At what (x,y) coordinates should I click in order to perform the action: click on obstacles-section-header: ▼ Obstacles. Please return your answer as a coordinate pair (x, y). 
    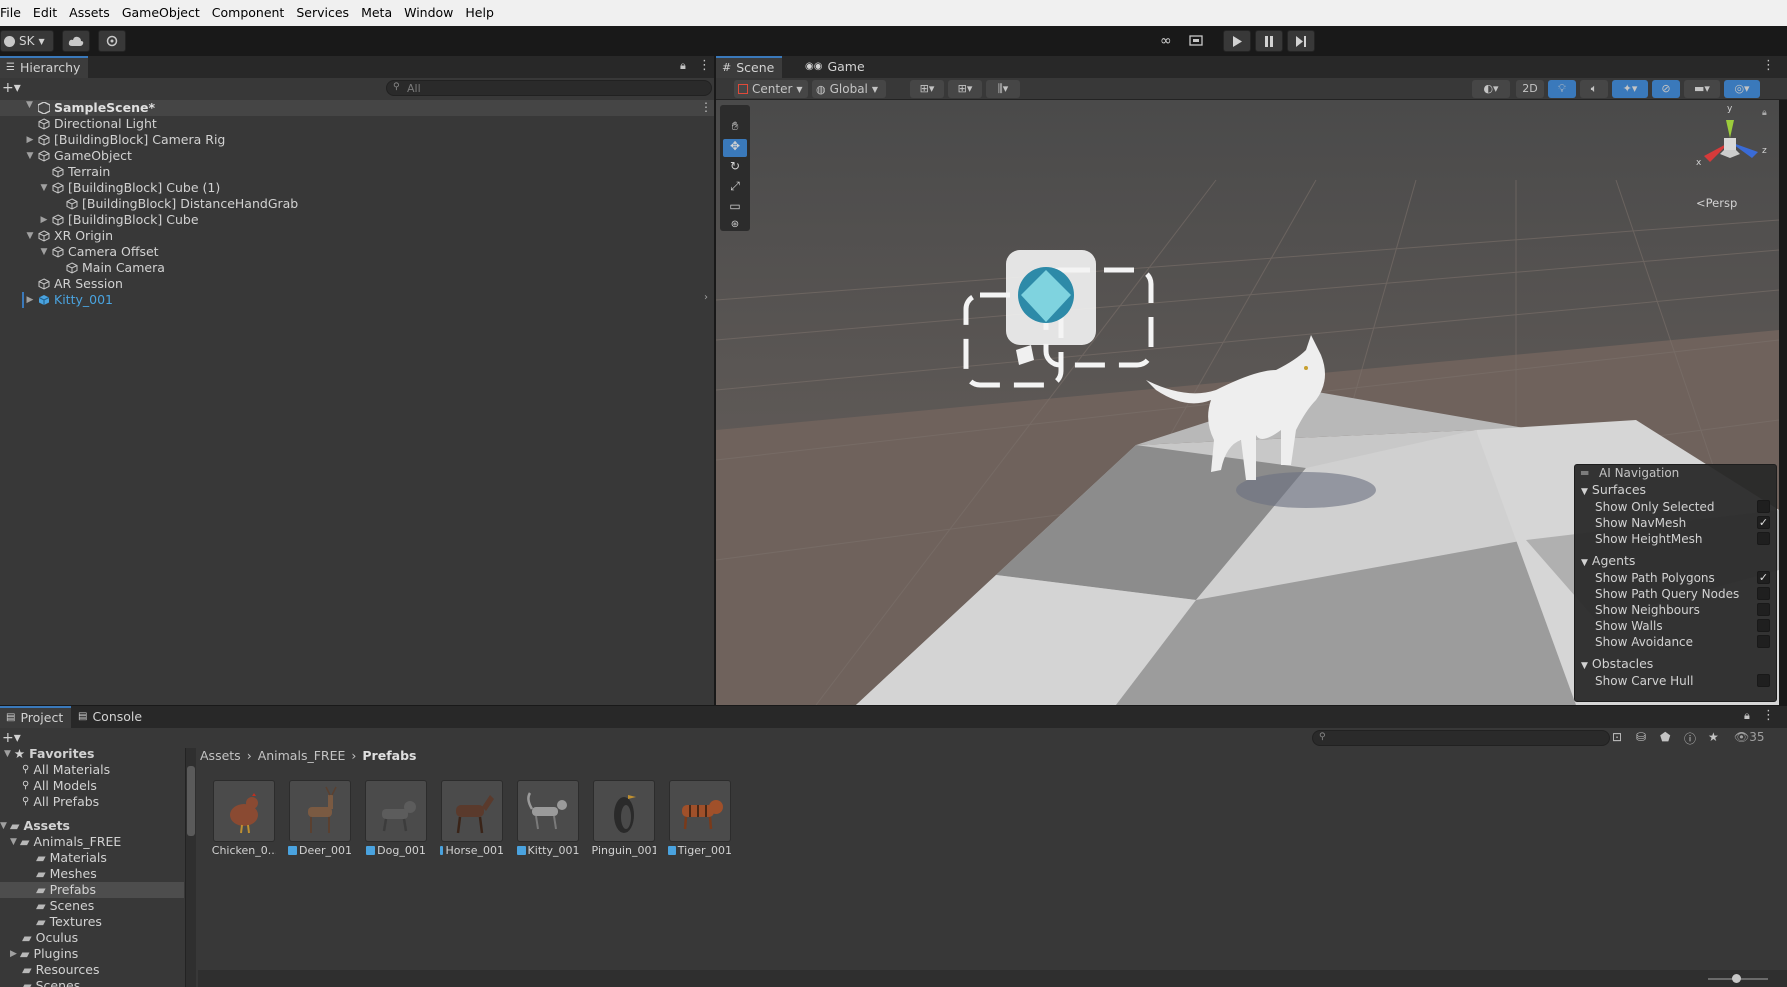
    Looking at the image, I should click on (1617, 664).